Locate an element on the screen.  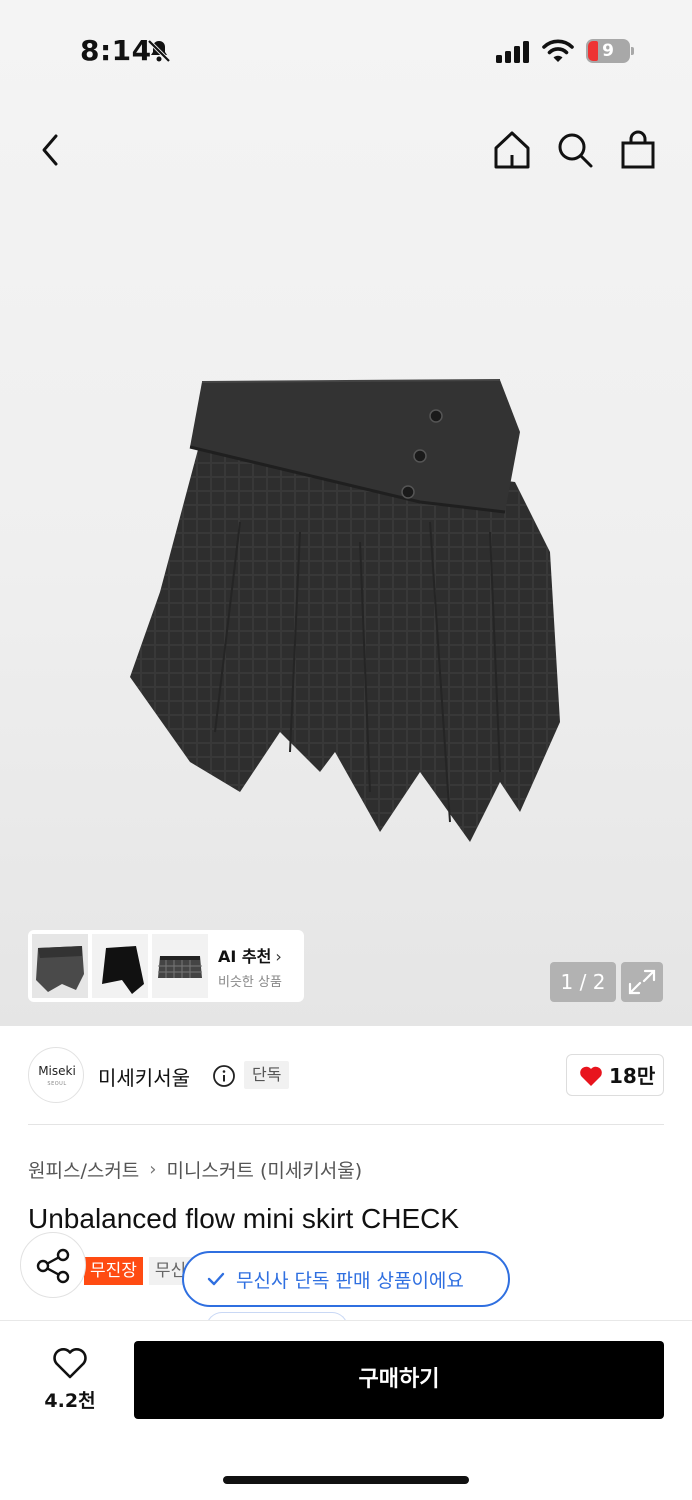
product-title: Unbalanced flow mini skirt CHECK is located at coordinates (244, 1218).